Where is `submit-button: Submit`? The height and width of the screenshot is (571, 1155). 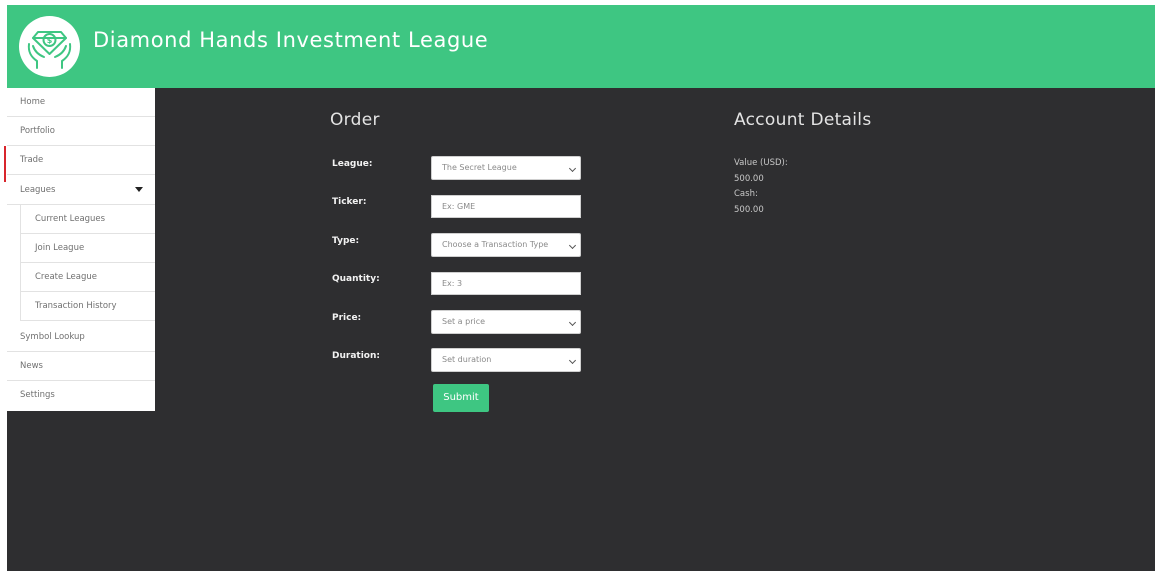
submit-button: Submit is located at coordinates (461, 398).